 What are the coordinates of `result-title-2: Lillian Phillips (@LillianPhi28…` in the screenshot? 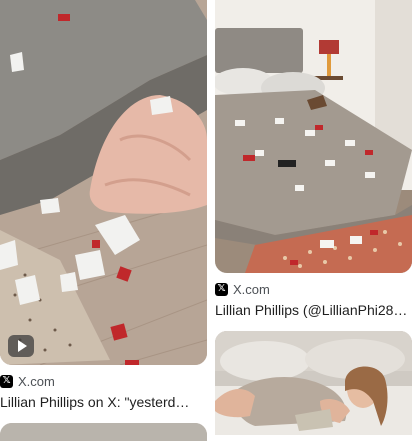 It's located at (313, 310).